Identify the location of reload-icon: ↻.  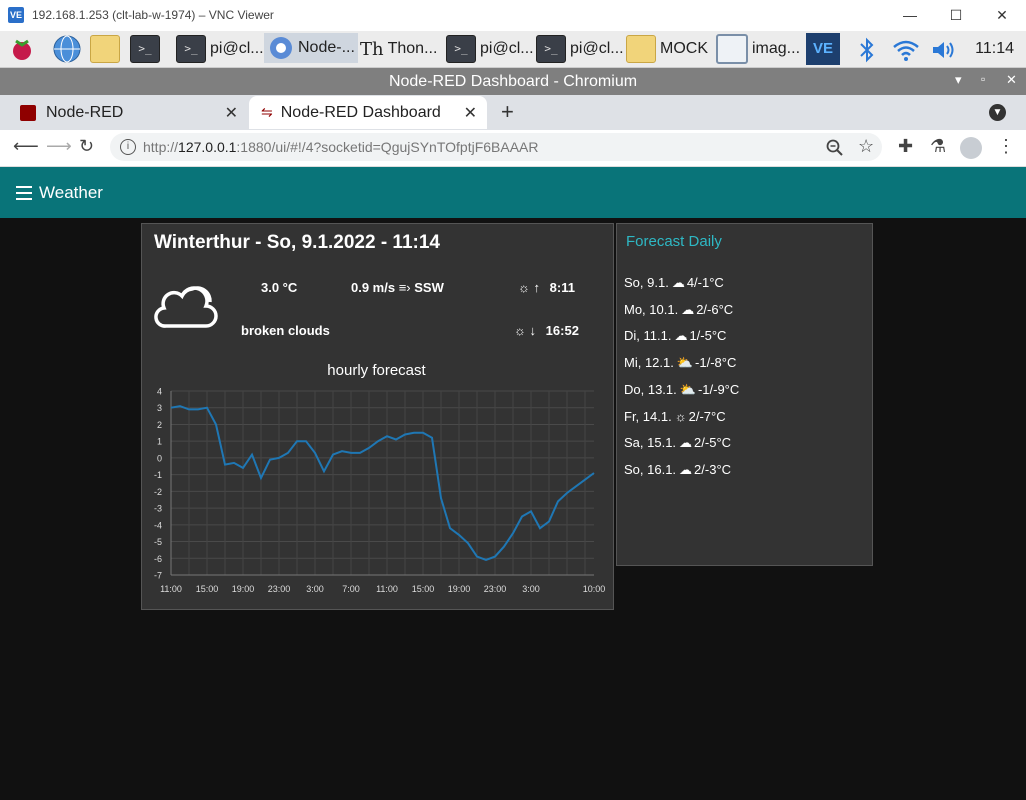
(86, 146).